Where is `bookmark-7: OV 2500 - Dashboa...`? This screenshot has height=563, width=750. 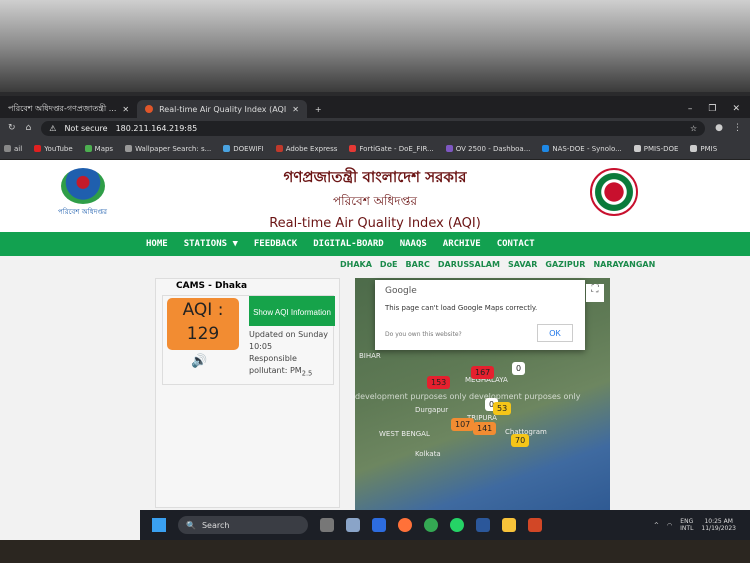
bookmark-7: OV 2500 - Dashboa... is located at coordinates (488, 148).